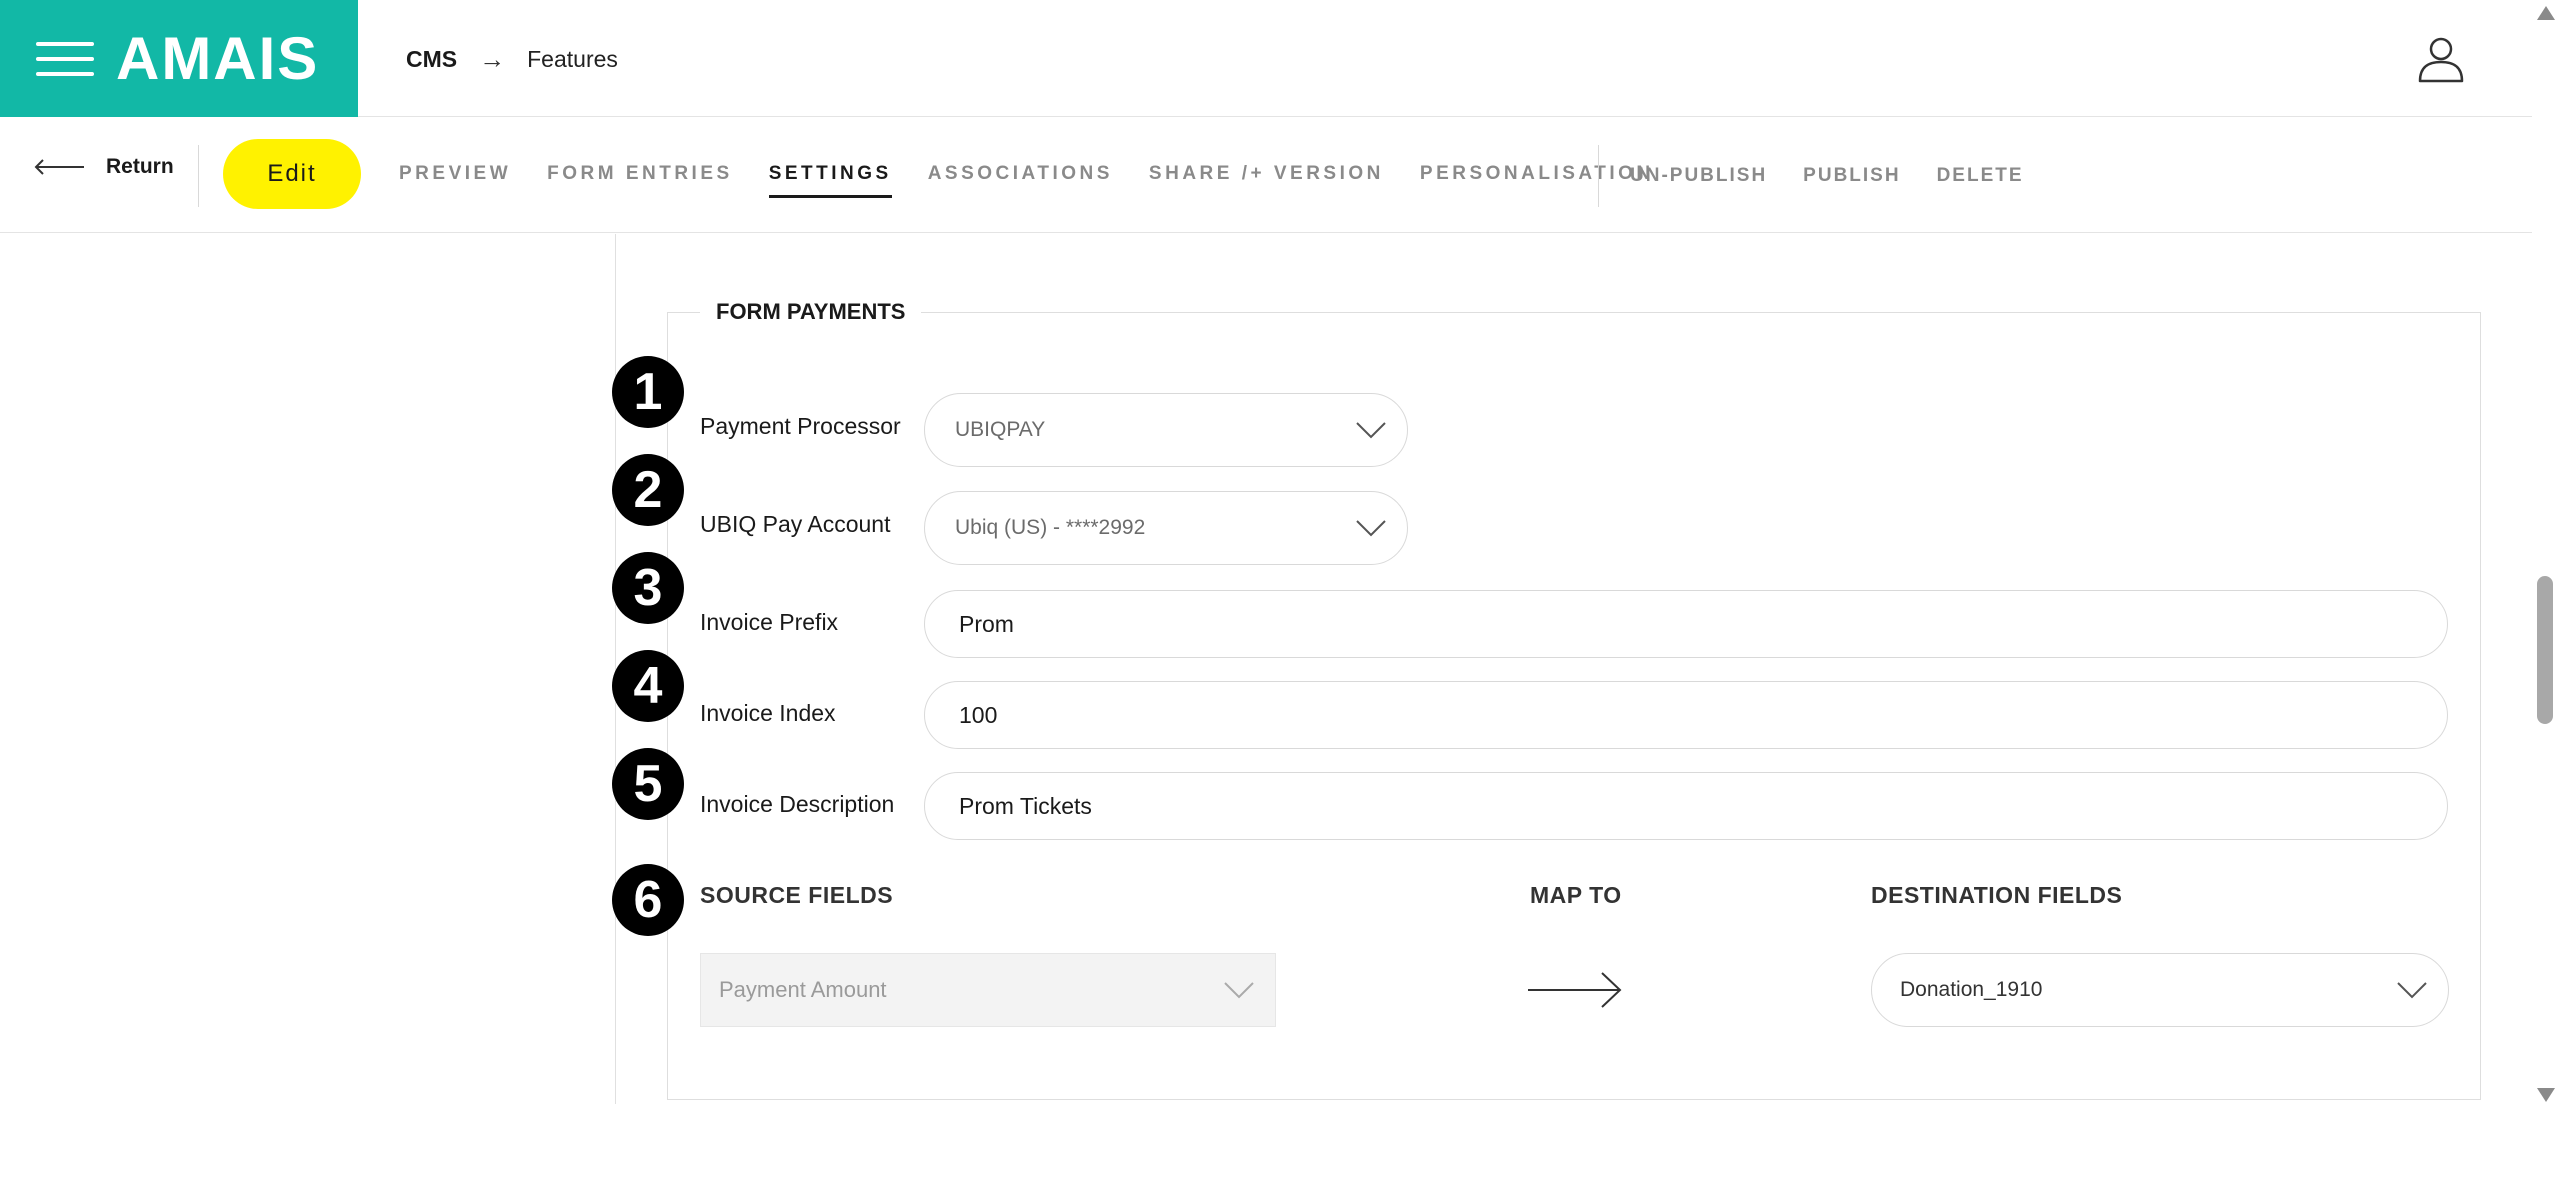 The height and width of the screenshot is (1200, 2560). I want to click on destination-field-value: Donation_1910, so click(1971, 989).